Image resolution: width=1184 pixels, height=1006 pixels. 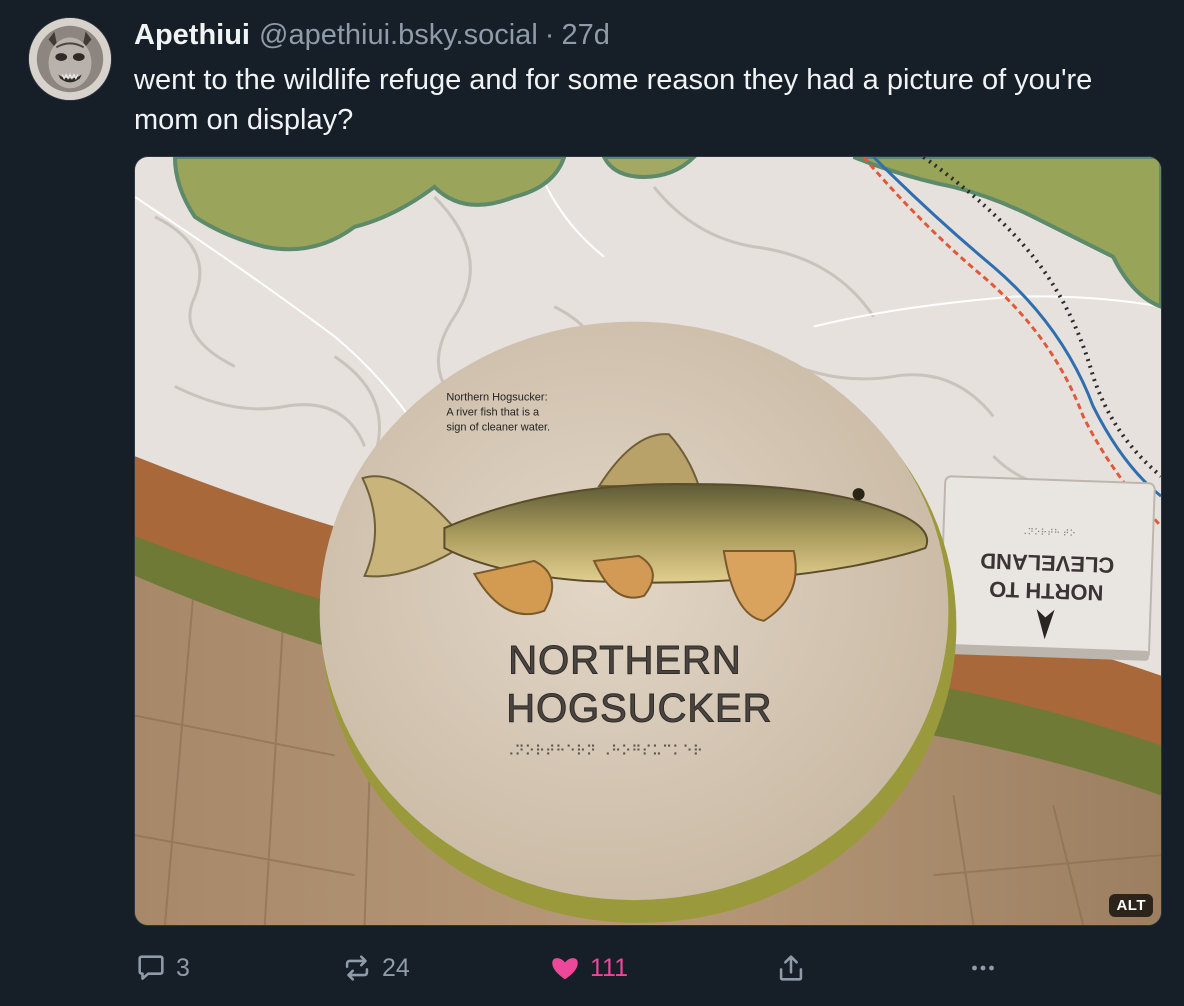 What do you see at coordinates (498, 427) in the screenshot?
I see `sign-caption-line3: sign of cleaner water.` at bounding box center [498, 427].